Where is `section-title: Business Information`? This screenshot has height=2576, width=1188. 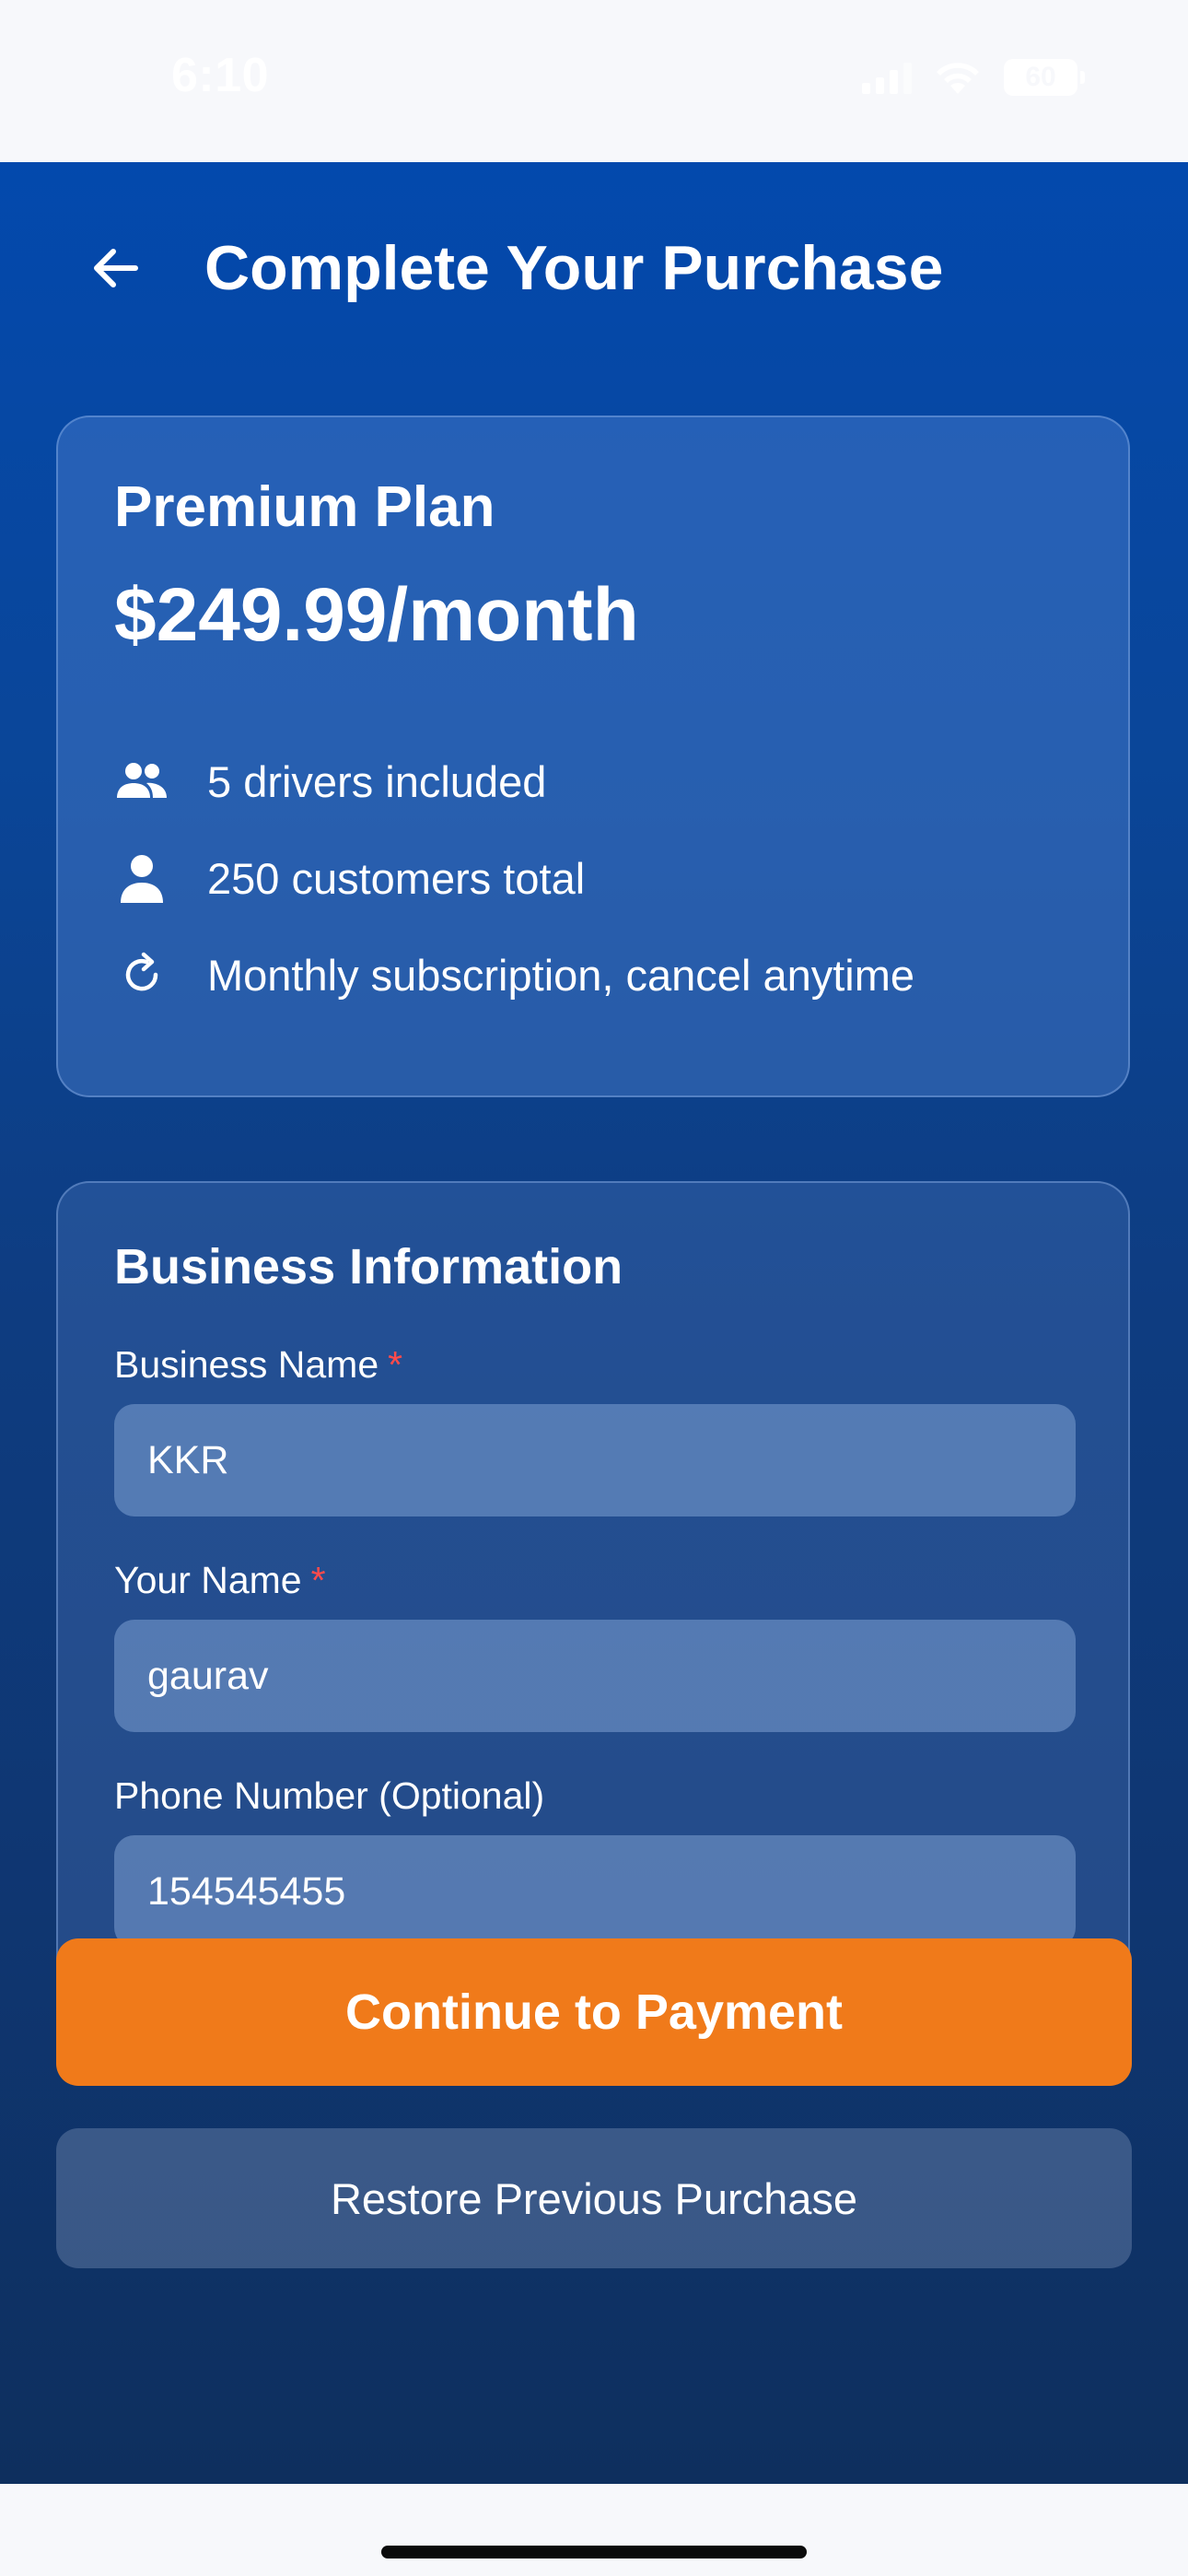 section-title: Business Information is located at coordinates (369, 1266).